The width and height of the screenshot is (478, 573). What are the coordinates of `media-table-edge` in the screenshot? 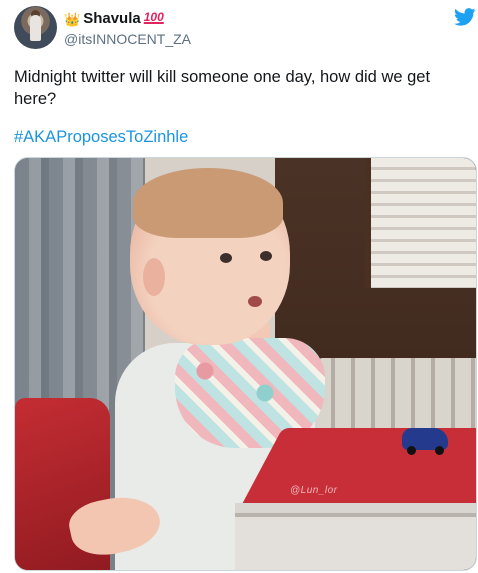 It's located at (355, 536).